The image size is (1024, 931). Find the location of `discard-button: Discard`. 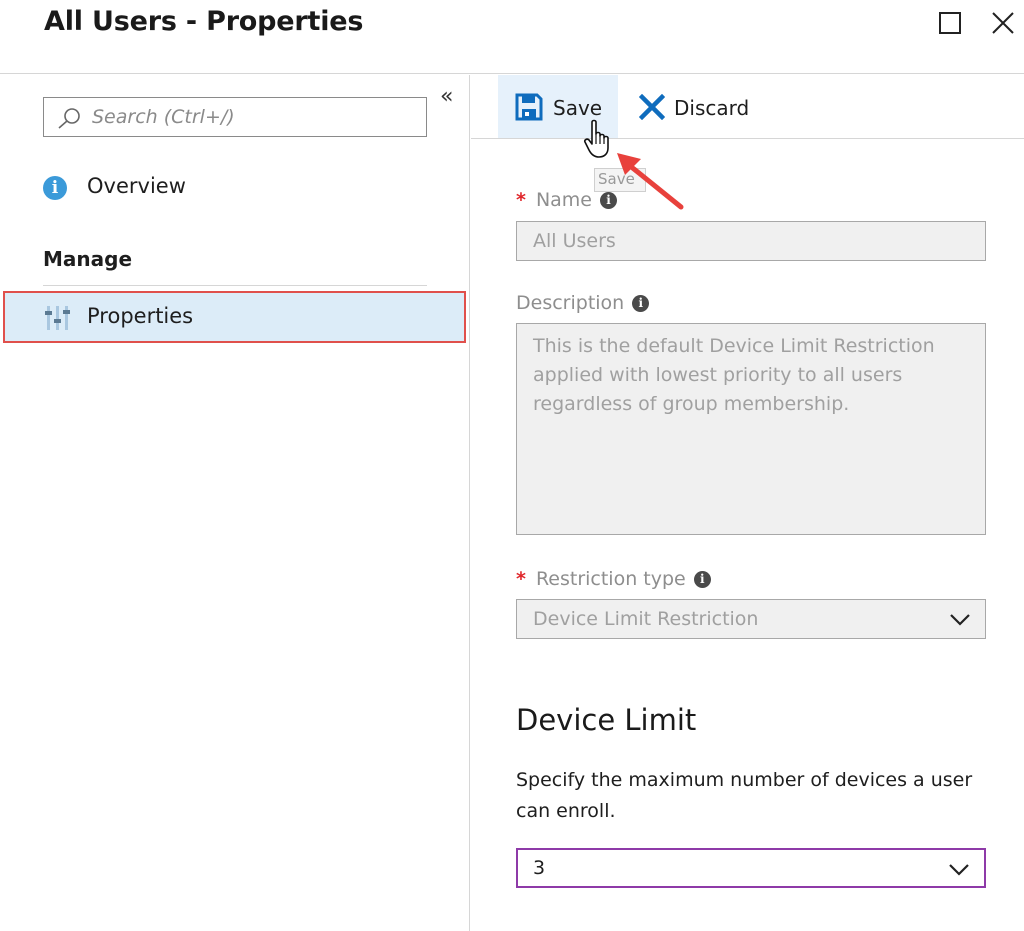

discard-button: Discard is located at coordinates (696, 106).